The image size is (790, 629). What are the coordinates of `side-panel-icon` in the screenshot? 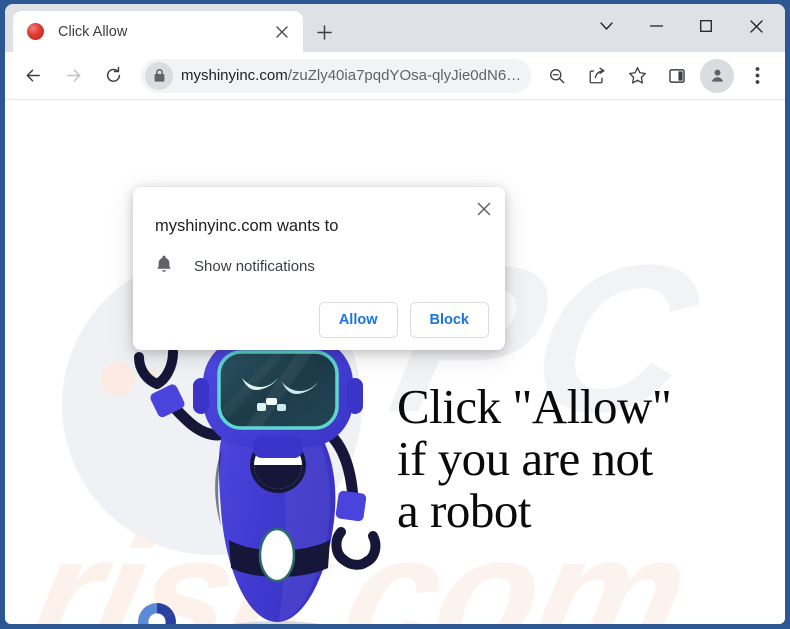 It's located at (677, 76).